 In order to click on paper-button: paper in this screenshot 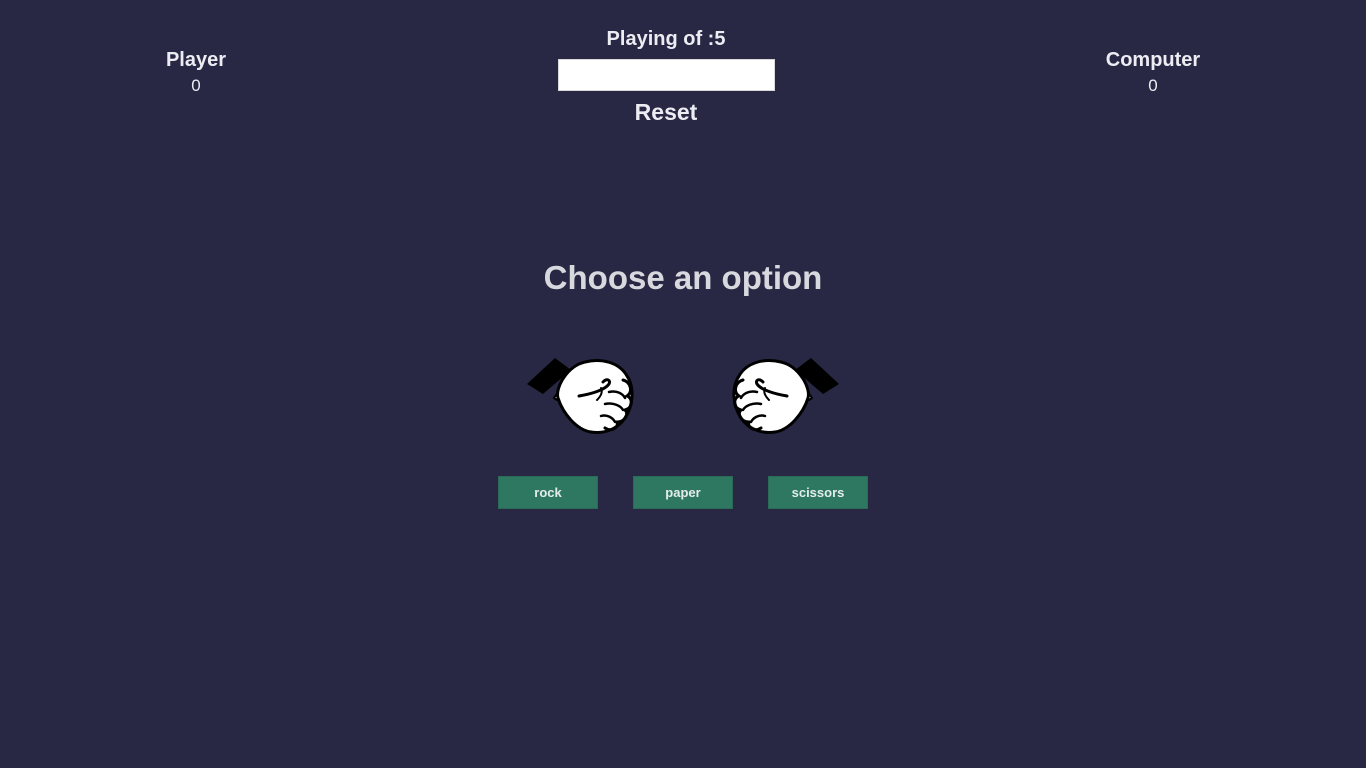, I will do `click(683, 492)`.